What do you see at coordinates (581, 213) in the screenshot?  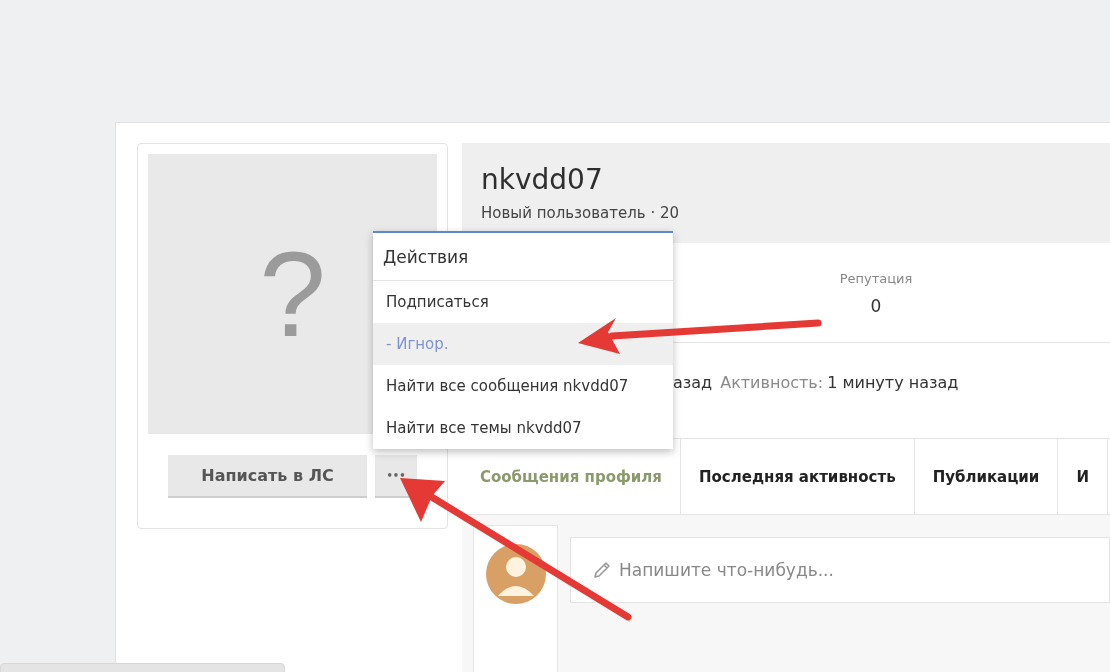 I see `user-title: Новый пользователь · 20` at bounding box center [581, 213].